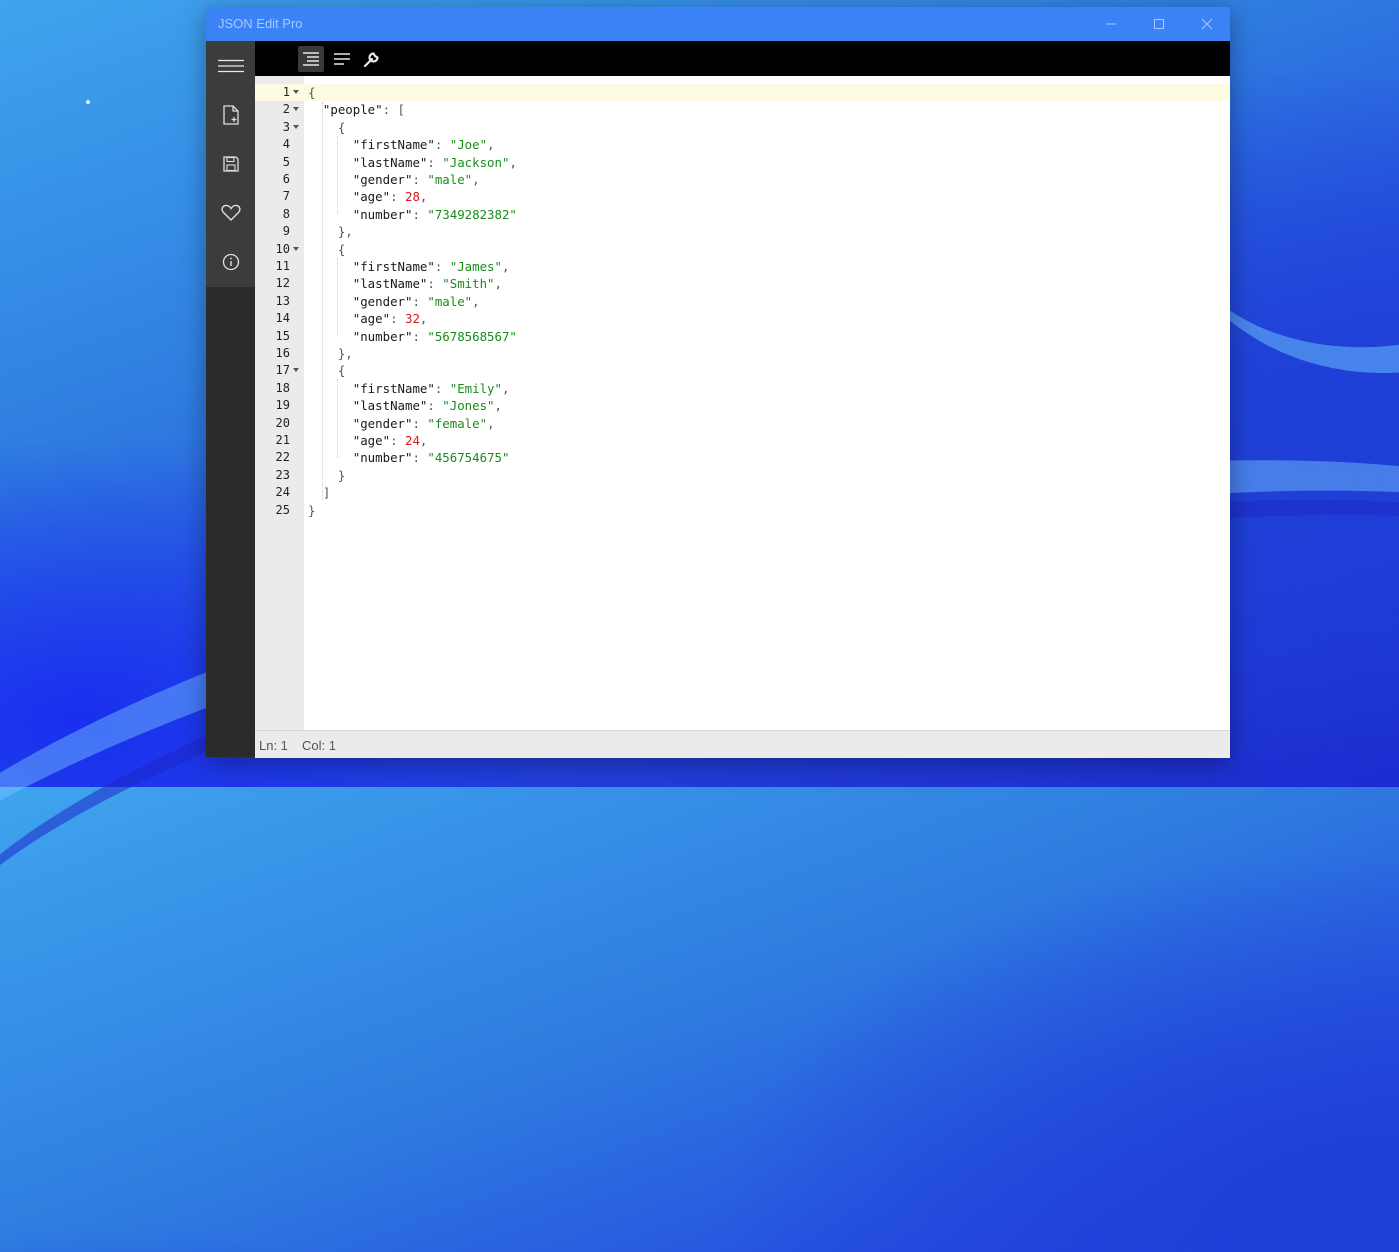  Describe the element at coordinates (742, 214) in the screenshot. I see `code-line: 8 "number": "7349282382"` at that location.